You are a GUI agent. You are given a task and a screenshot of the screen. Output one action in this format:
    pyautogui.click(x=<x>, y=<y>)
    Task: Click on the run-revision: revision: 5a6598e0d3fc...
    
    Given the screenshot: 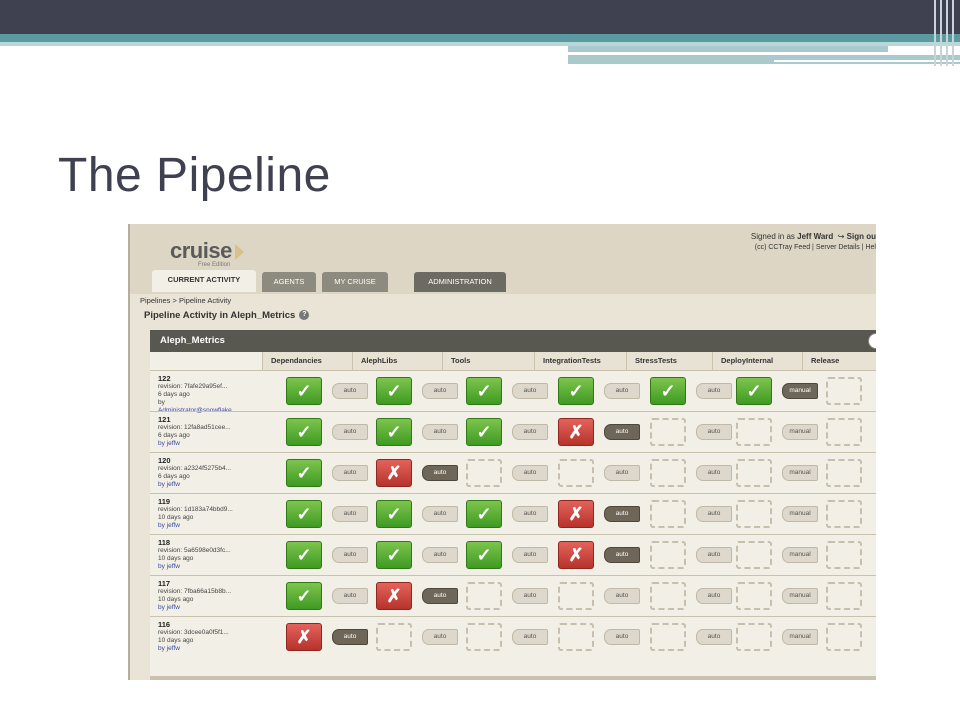 What is the action you would take?
    pyautogui.click(x=208, y=551)
    